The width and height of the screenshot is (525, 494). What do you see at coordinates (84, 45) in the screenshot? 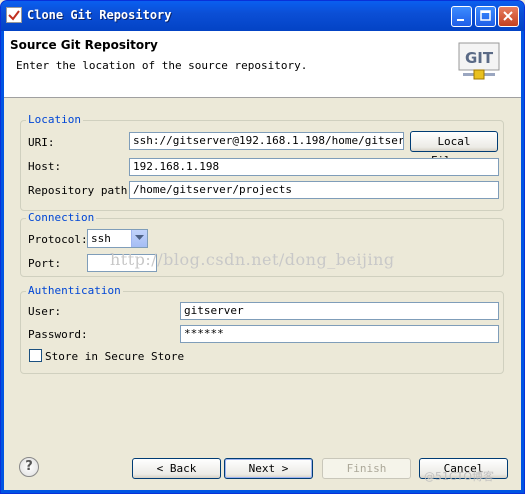
I see `banner-title: Source Git Repository` at bounding box center [84, 45].